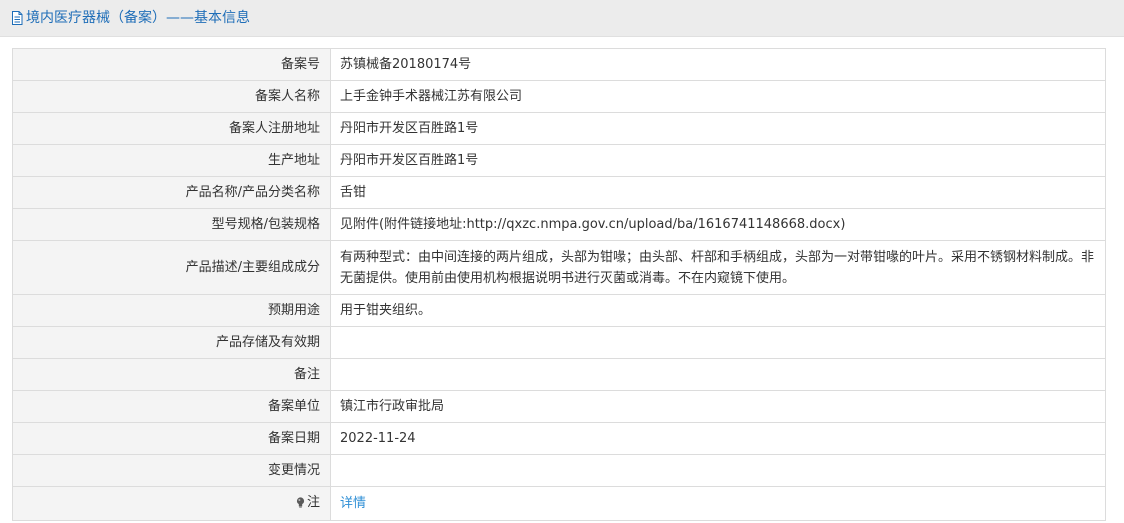 The image size is (1124, 523). I want to click on table-row: 生产地址 丹阳市开发区百胜路1号, so click(559, 160).